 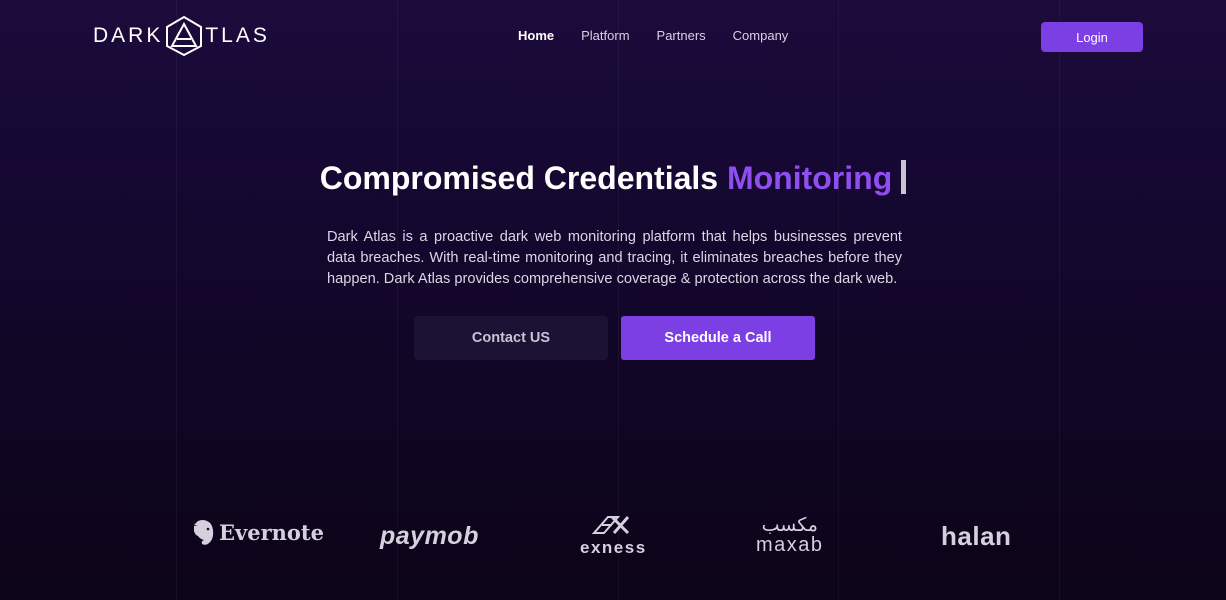 I want to click on nav-platform: Platform, so click(x=605, y=35).